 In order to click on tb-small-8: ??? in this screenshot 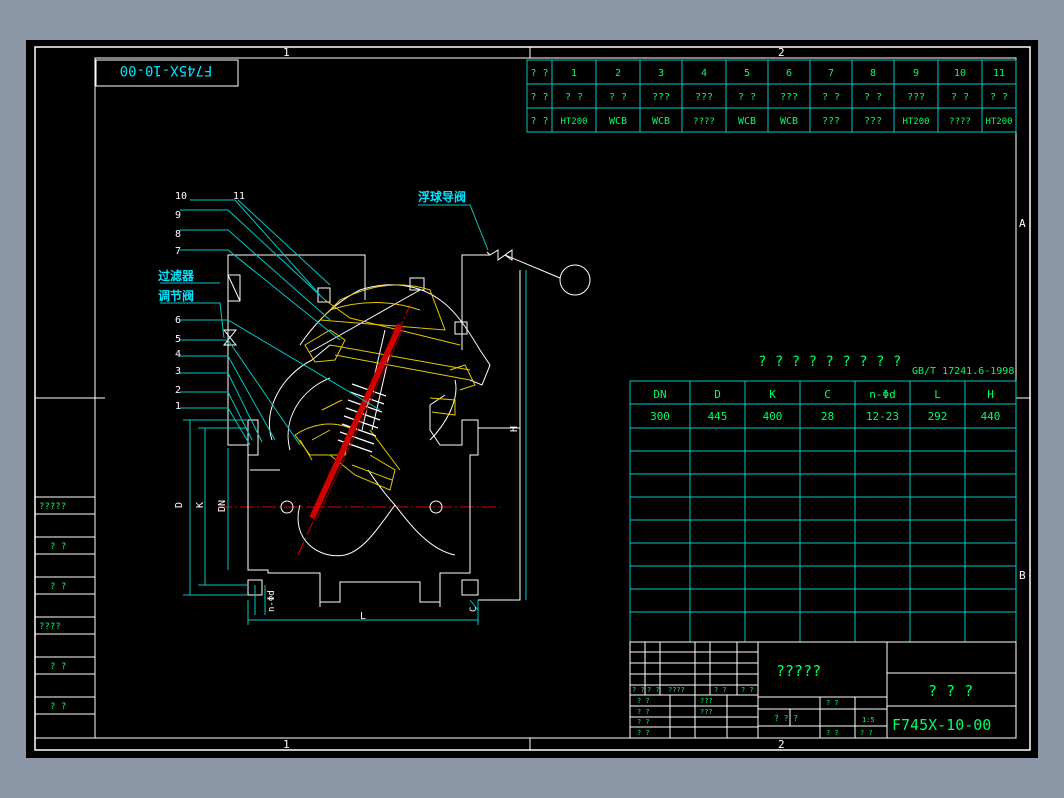, I will do `click(706, 712)`.